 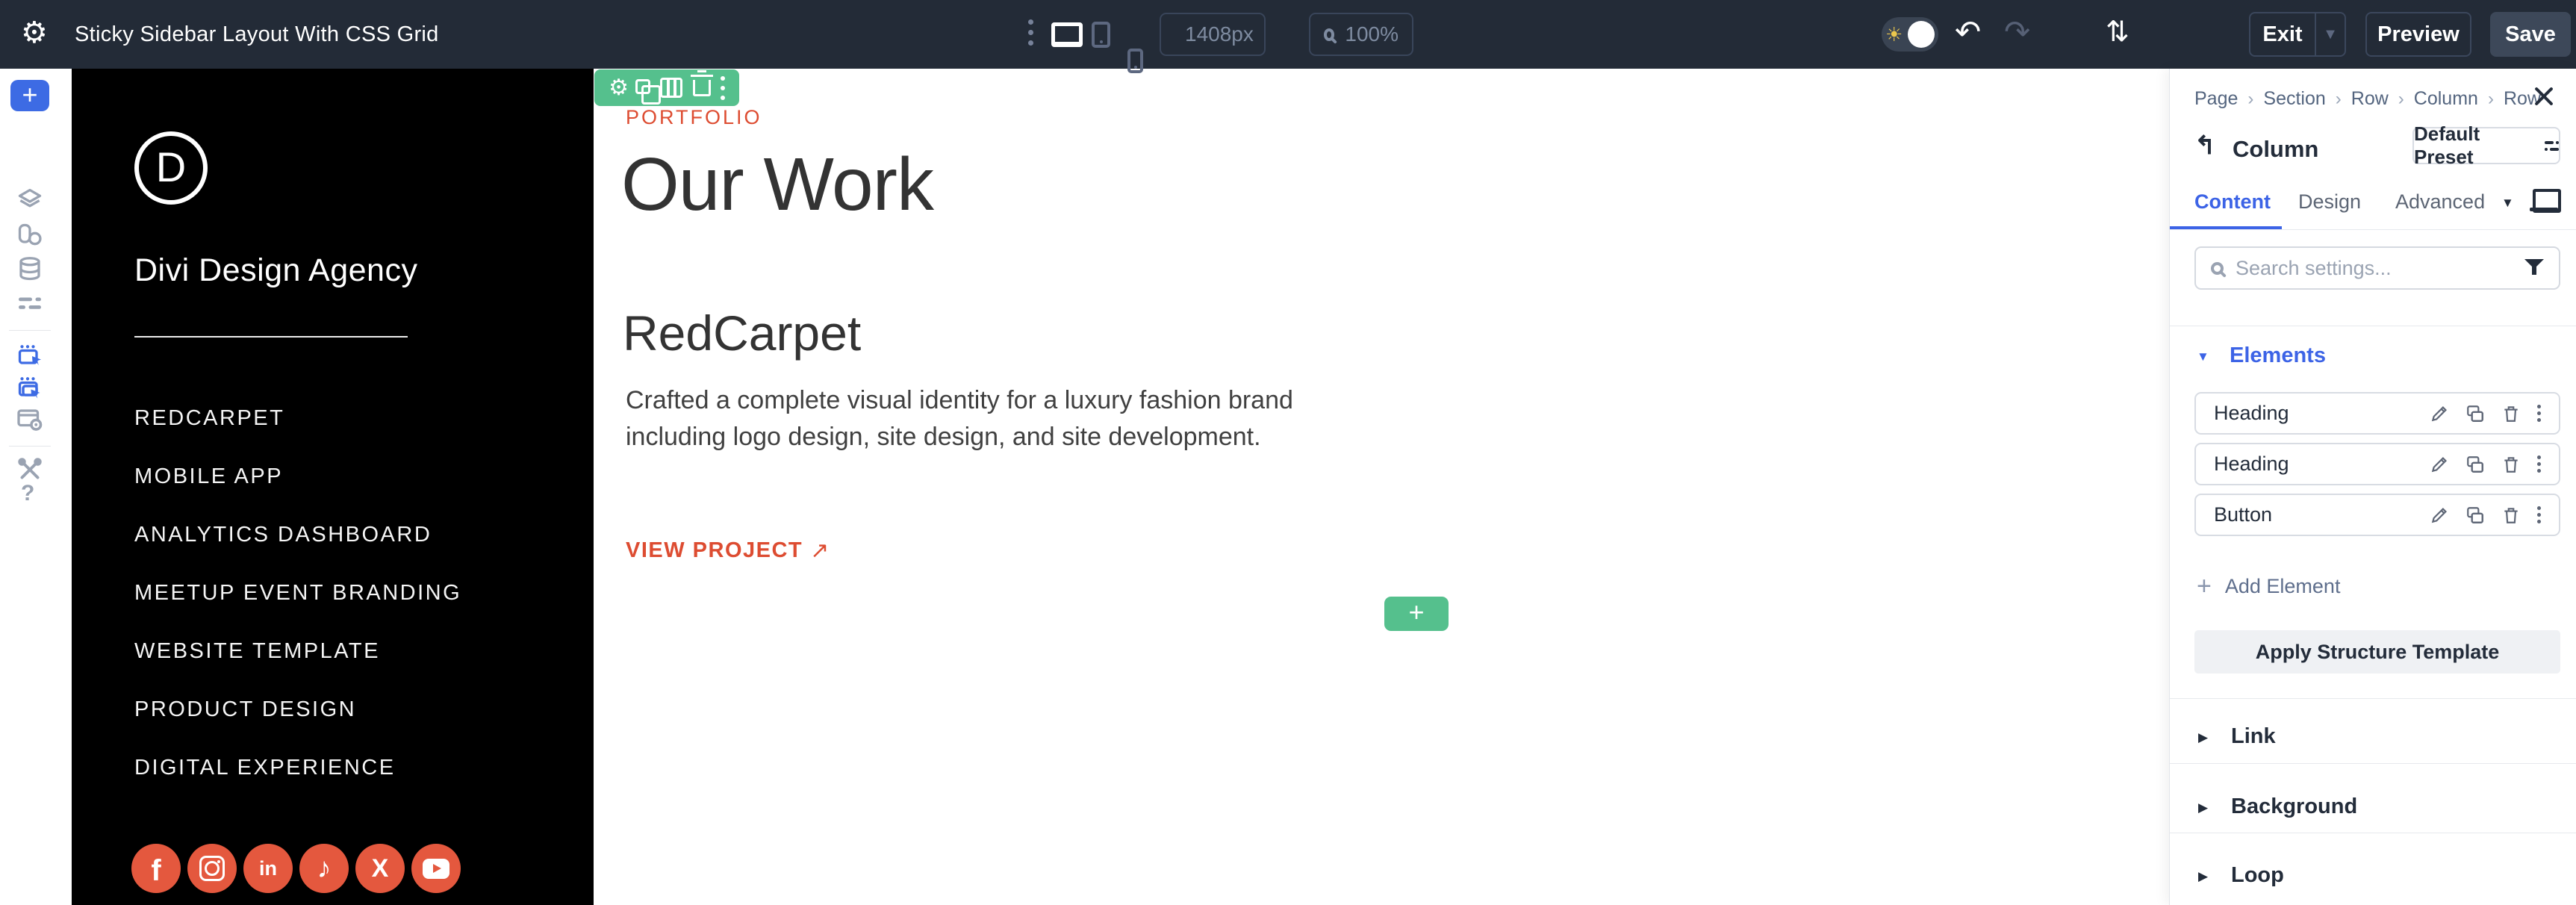 I want to click on site-logo-letter: D, so click(x=171, y=166).